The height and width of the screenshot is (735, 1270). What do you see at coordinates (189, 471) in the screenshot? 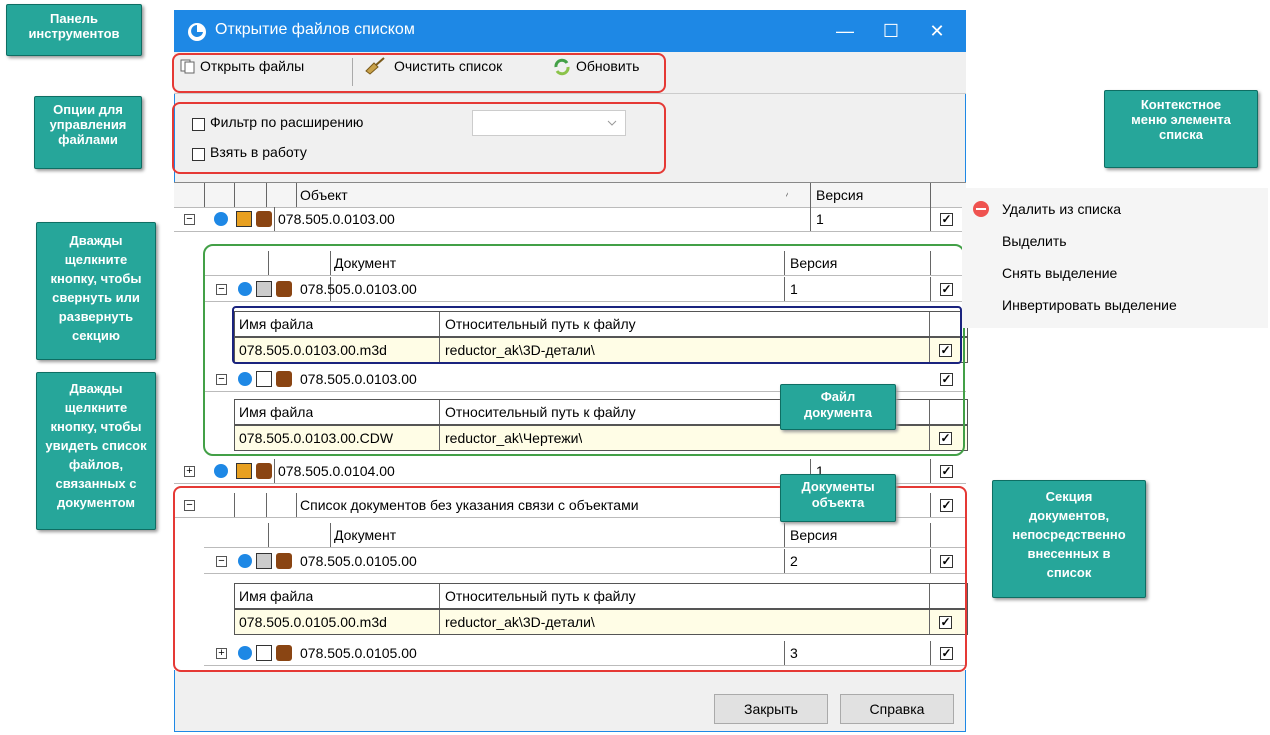
I see `expand-button: +` at bounding box center [189, 471].